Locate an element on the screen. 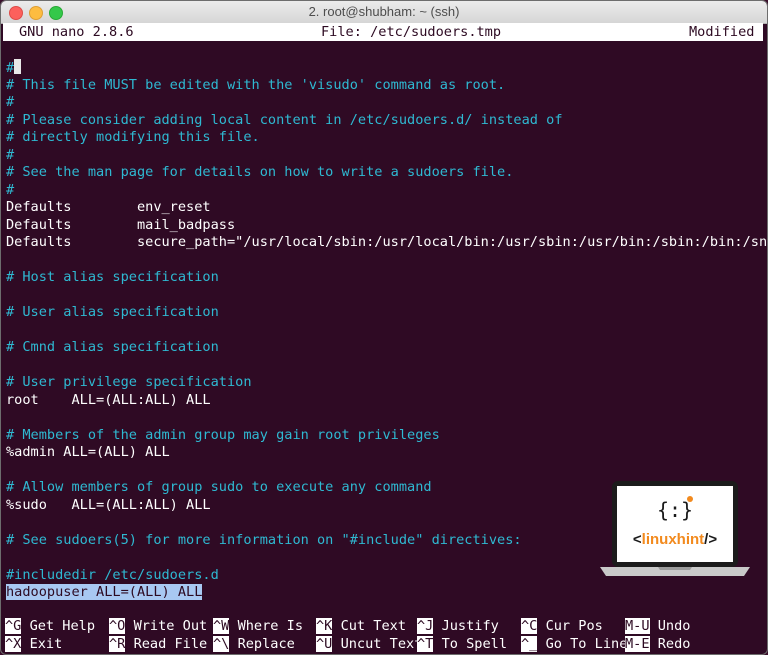 The image size is (768, 655). logo-wordmark: <linuxhint/> is located at coordinates (675, 539).